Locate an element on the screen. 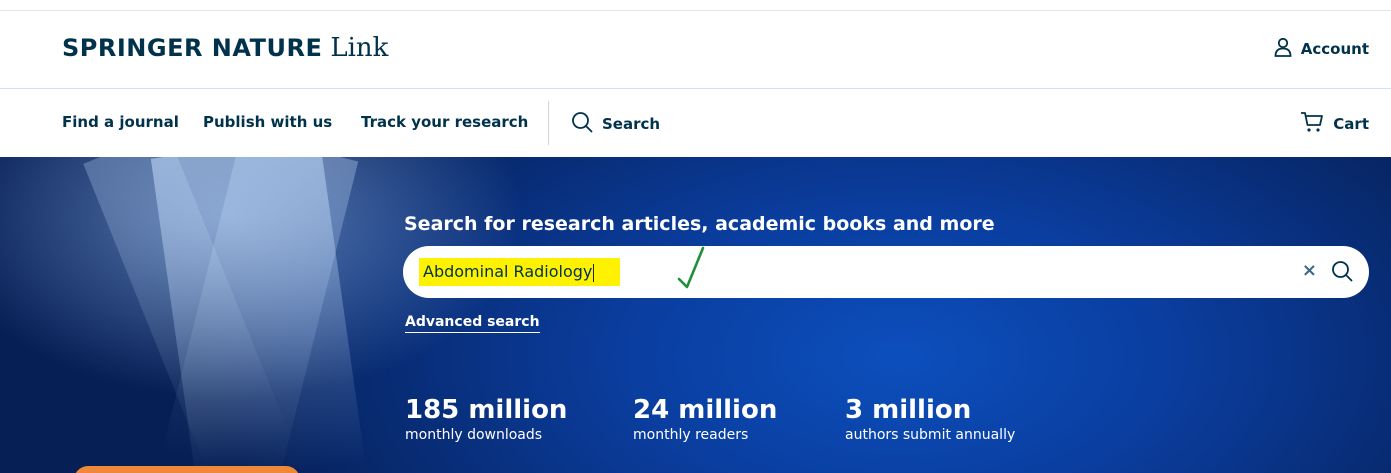  nav-search-label: Search is located at coordinates (631, 124).